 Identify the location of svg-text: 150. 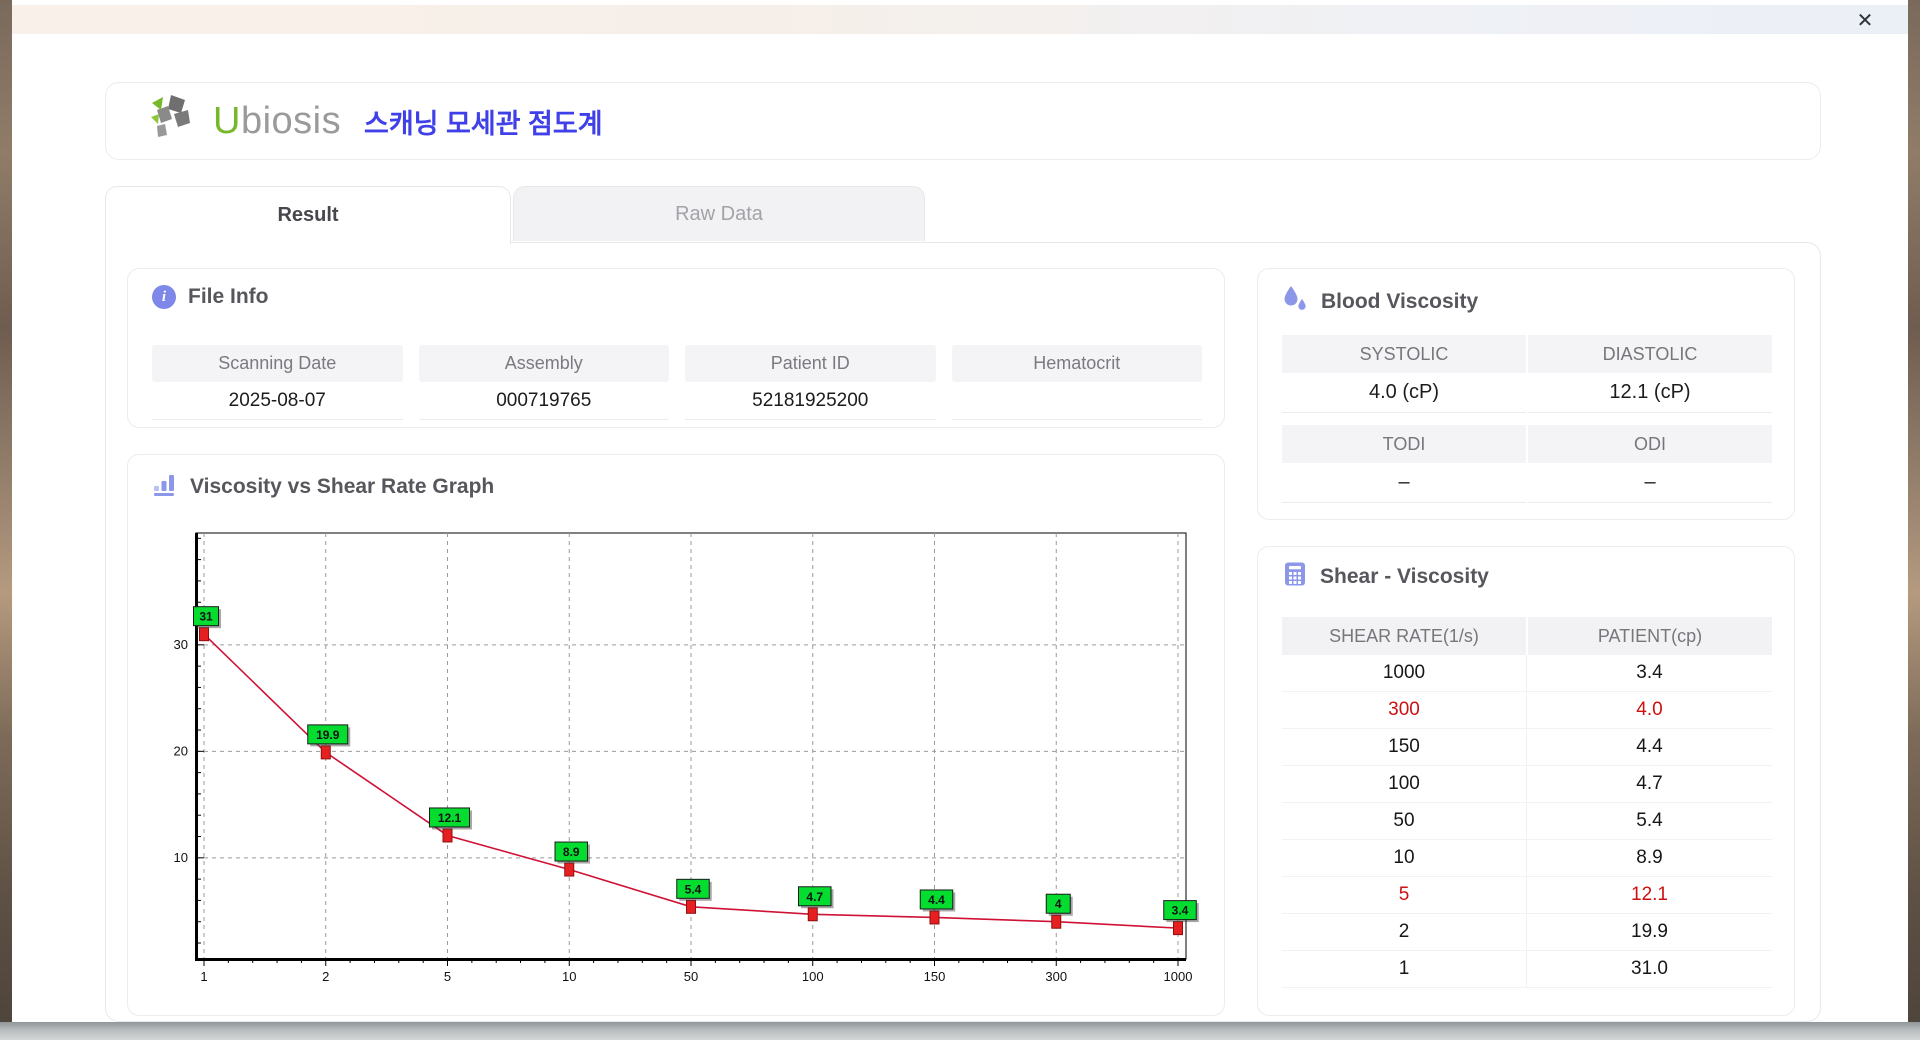
(935, 976).